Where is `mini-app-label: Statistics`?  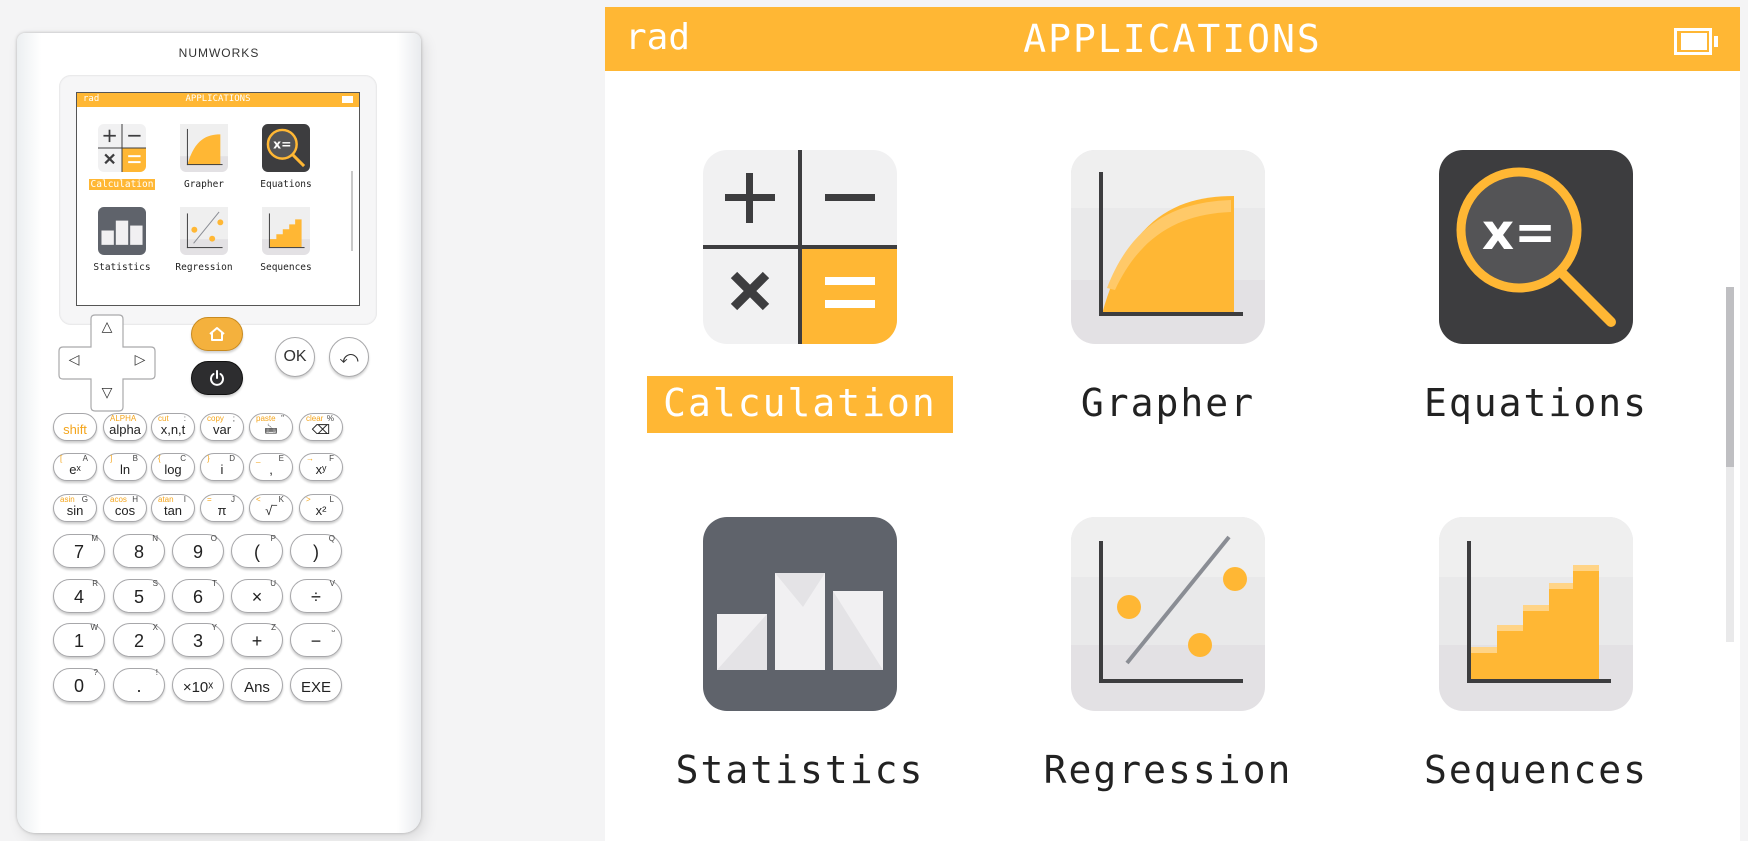 mini-app-label: Statistics is located at coordinates (122, 267).